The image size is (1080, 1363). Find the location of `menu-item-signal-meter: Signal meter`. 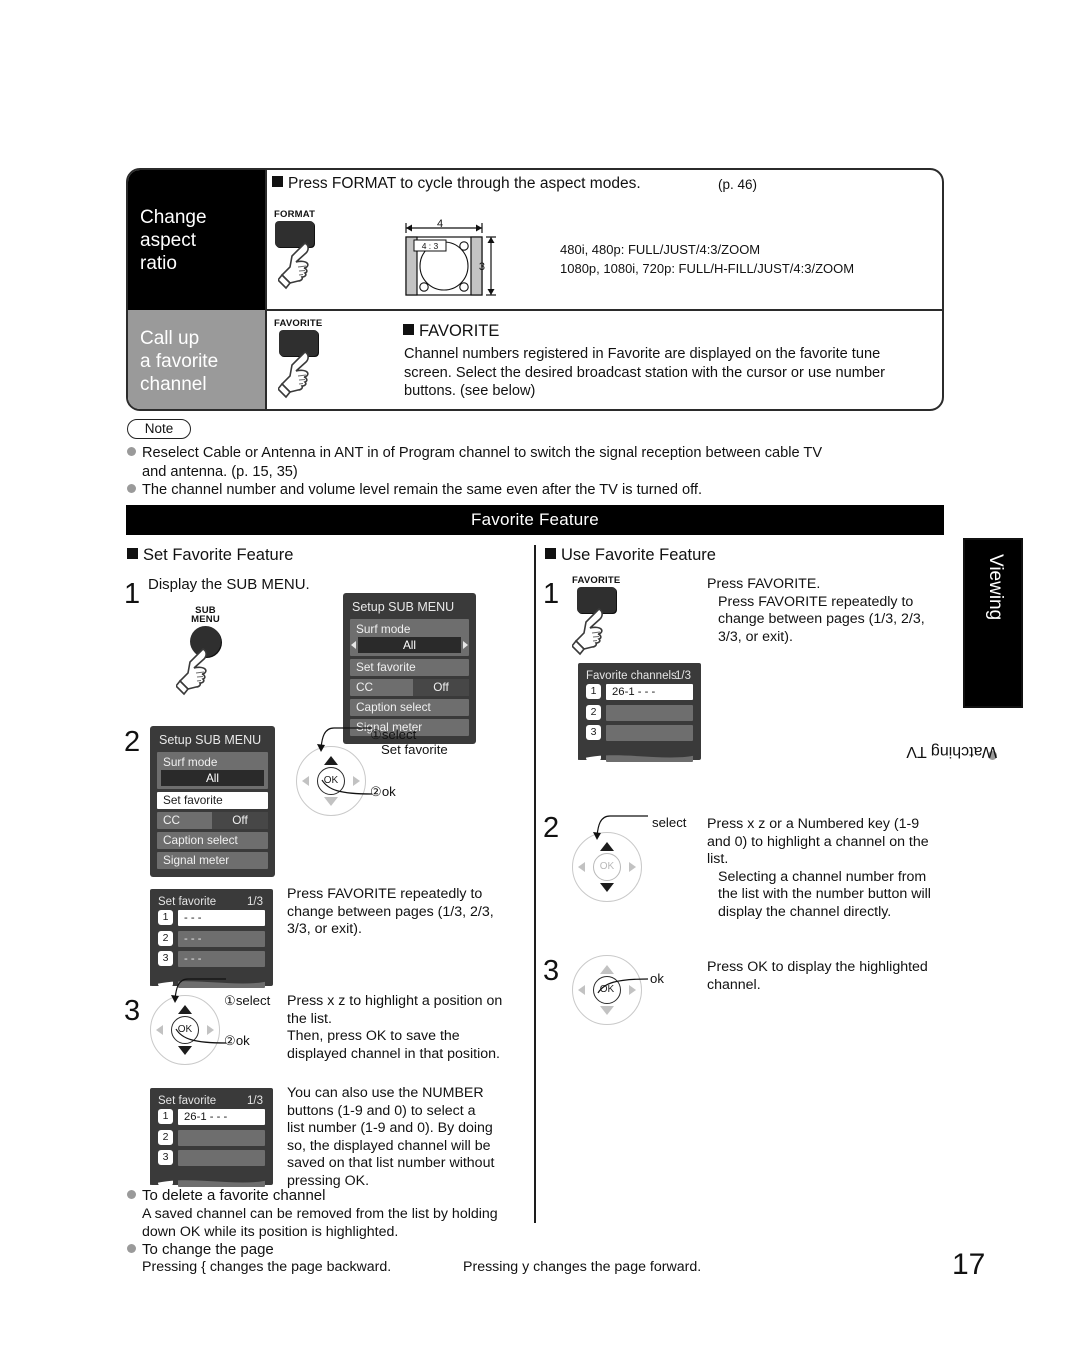

menu-item-signal-meter: Signal meter is located at coordinates (212, 860).